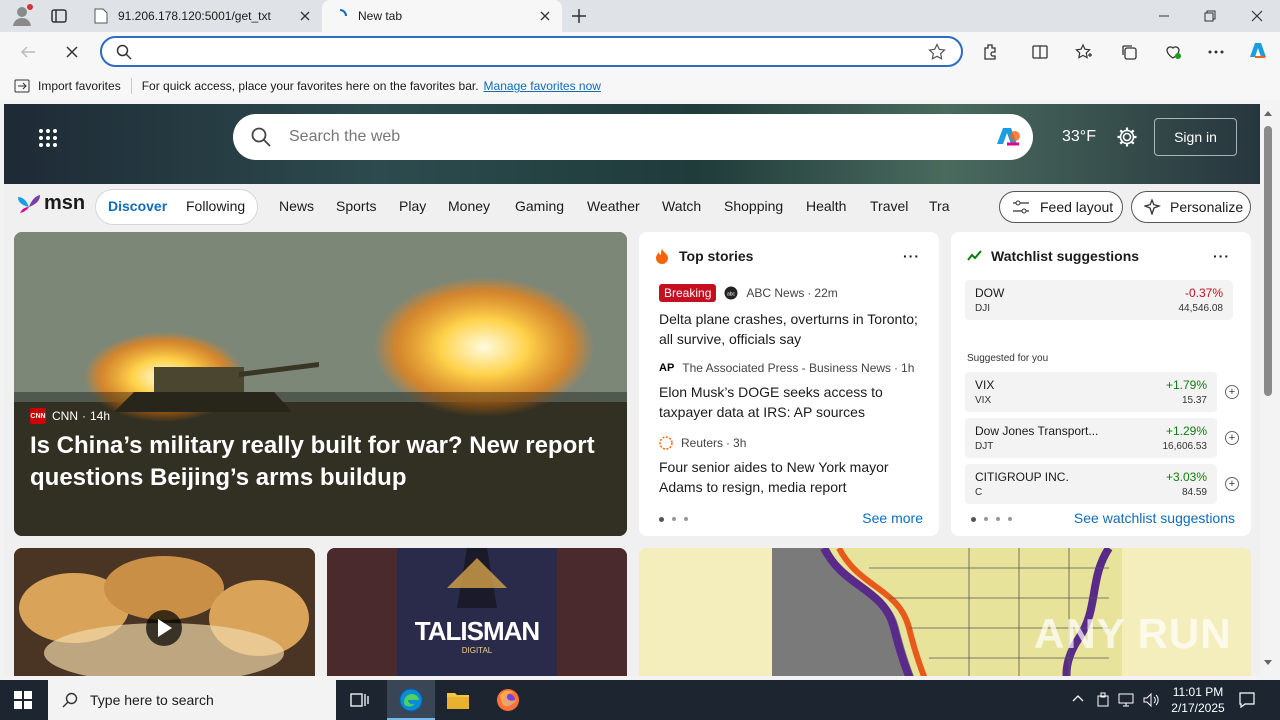 The height and width of the screenshot is (720, 1280). I want to click on task-view-icon, so click(360, 700).